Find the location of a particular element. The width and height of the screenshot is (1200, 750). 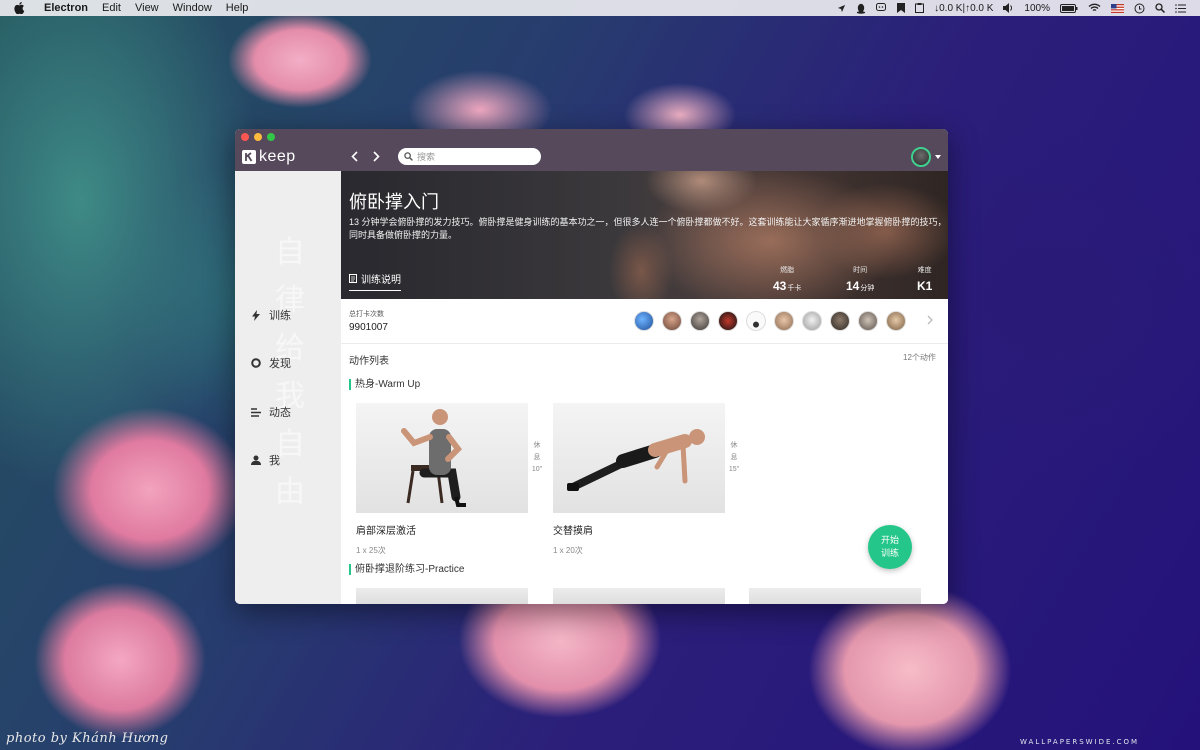

window-controls is located at coordinates (258, 137).